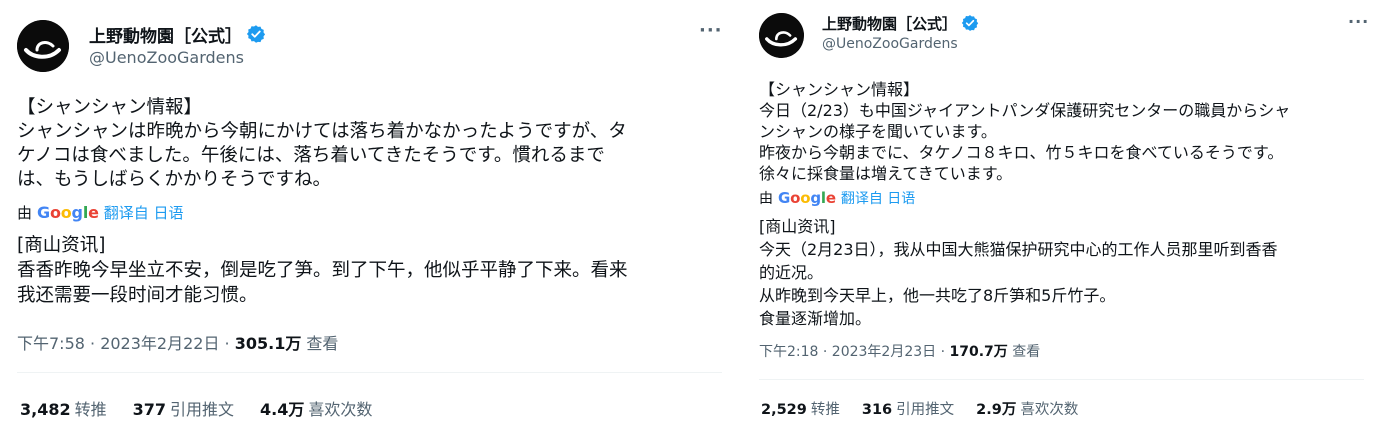 Image resolution: width=1385 pixels, height=425 pixels. What do you see at coordinates (878, 131) in the screenshot?
I see `original-line: ンシャンの様子を聞いています。` at bounding box center [878, 131].